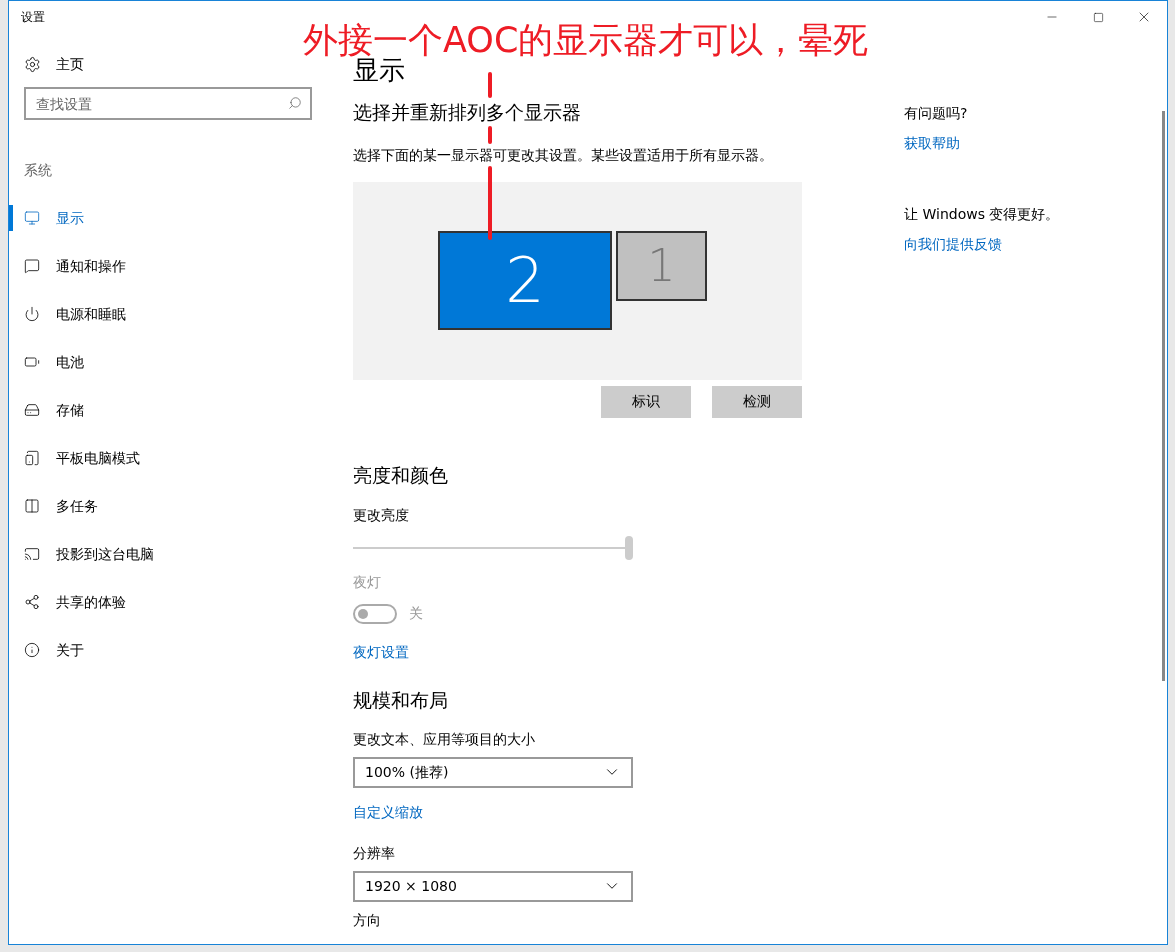  What do you see at coordinates (379, 70) in the screenshot?
I see `page-title: 显示` at bounding box center [379, 70].